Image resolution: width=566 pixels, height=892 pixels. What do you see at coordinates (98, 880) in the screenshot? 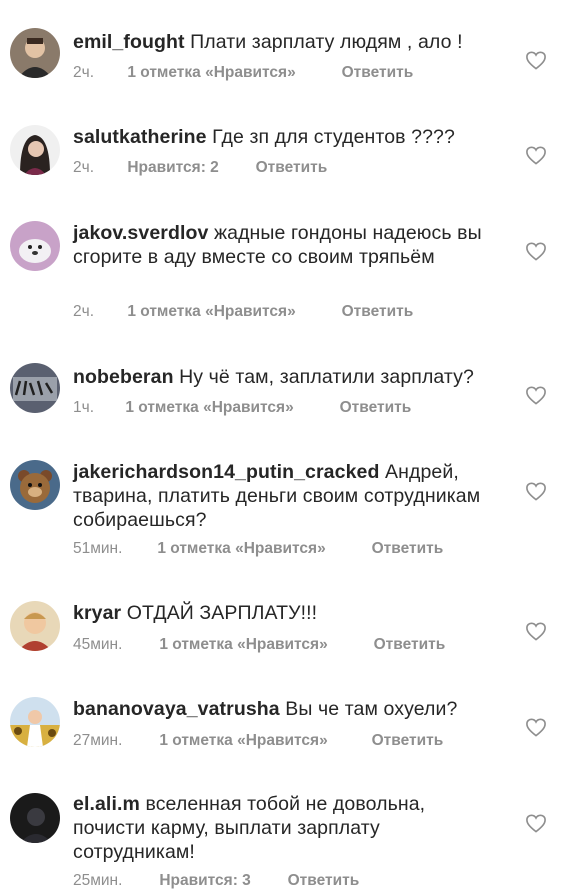
I see `comment-time: 25мин.` at bounding box center [98, 880].